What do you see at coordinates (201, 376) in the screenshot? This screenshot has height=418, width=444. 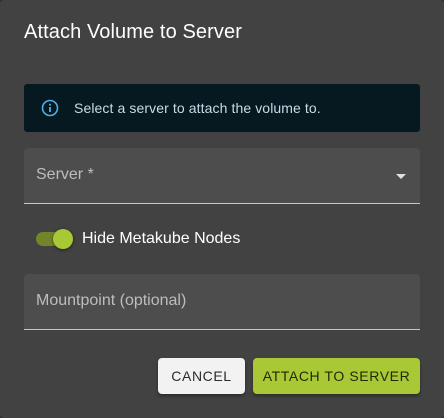 I see `cancel-button: CANCEL` at bounding box center [201, 376].